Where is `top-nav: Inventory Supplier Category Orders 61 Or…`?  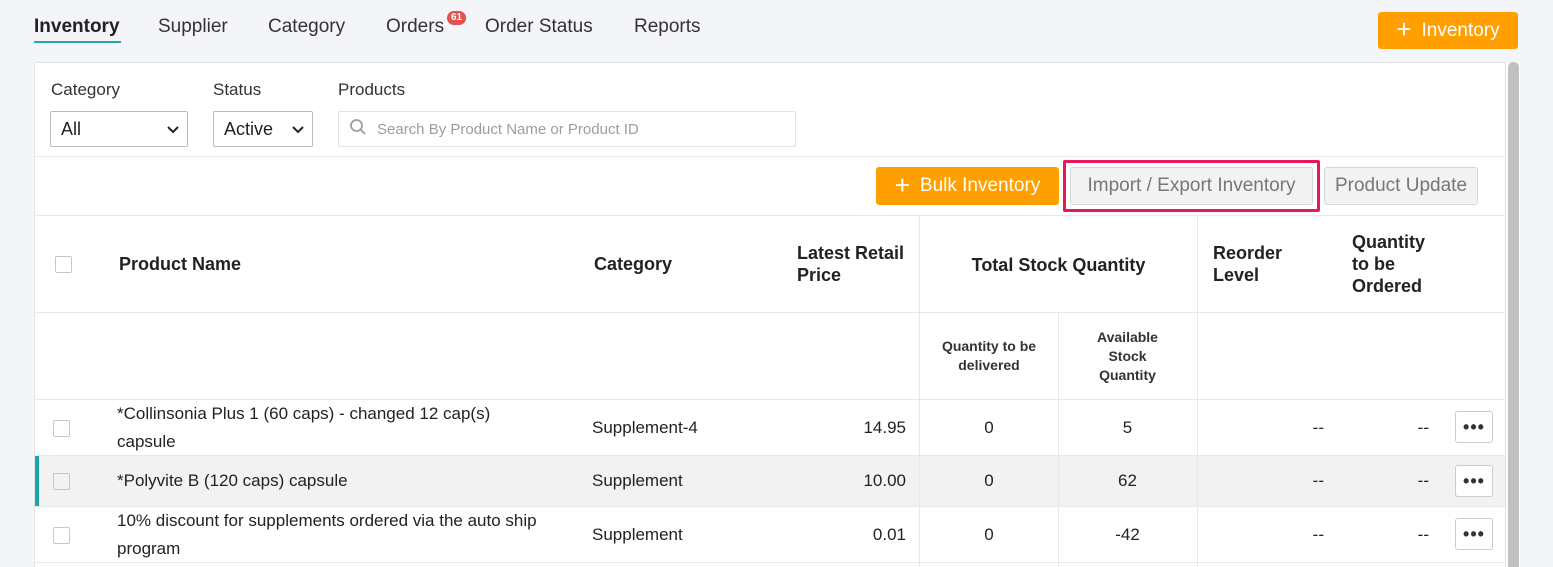
top-nav: Inventory Supplier Category Orders 61 Or… is located at coordinates (776, 29).